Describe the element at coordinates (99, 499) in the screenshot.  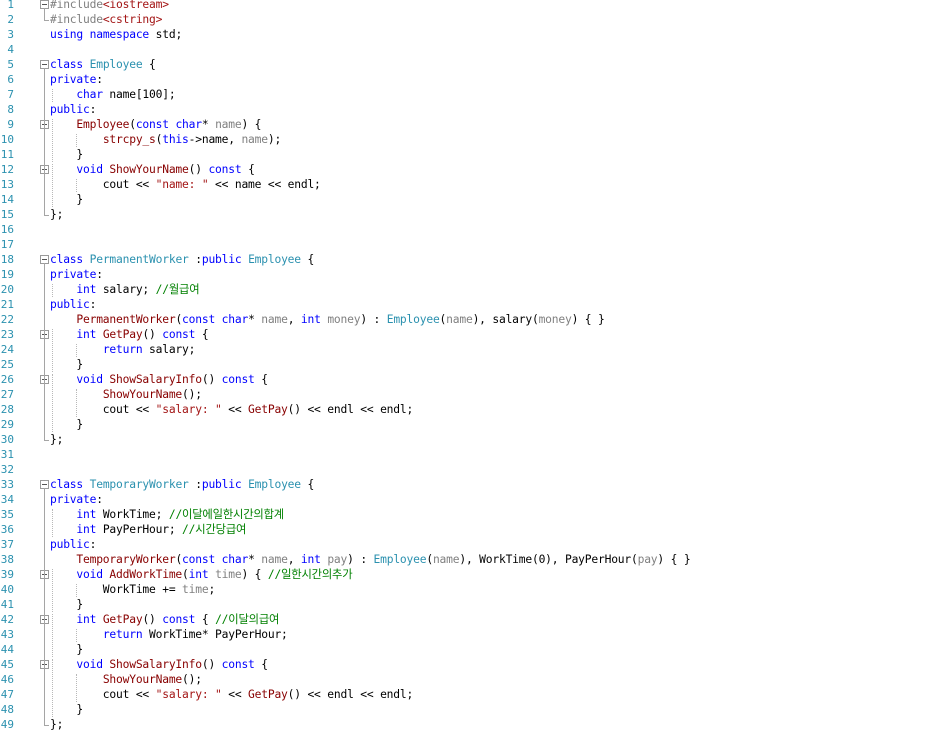
I see `token-plain: :` at that location.